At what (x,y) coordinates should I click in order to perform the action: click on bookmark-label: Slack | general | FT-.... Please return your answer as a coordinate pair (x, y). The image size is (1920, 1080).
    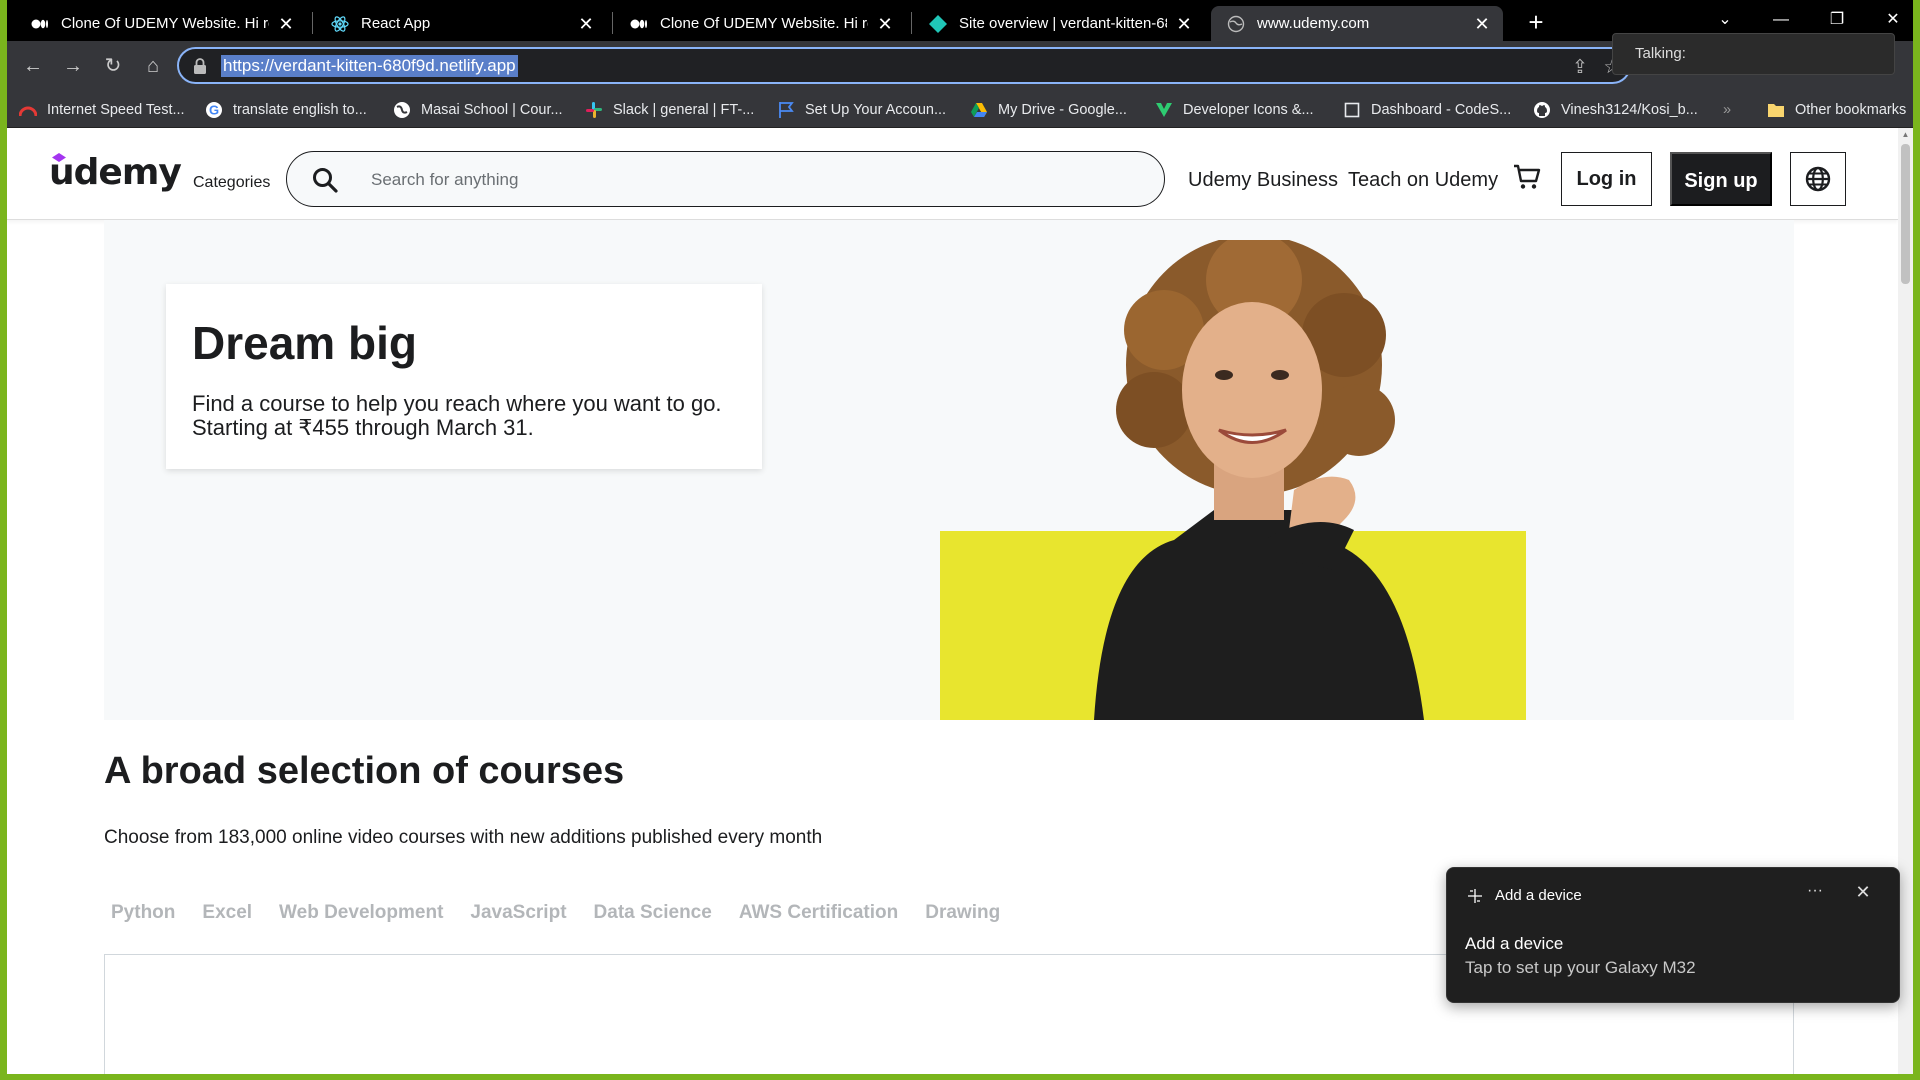
    Looking at the image, I should click on (684, 110).